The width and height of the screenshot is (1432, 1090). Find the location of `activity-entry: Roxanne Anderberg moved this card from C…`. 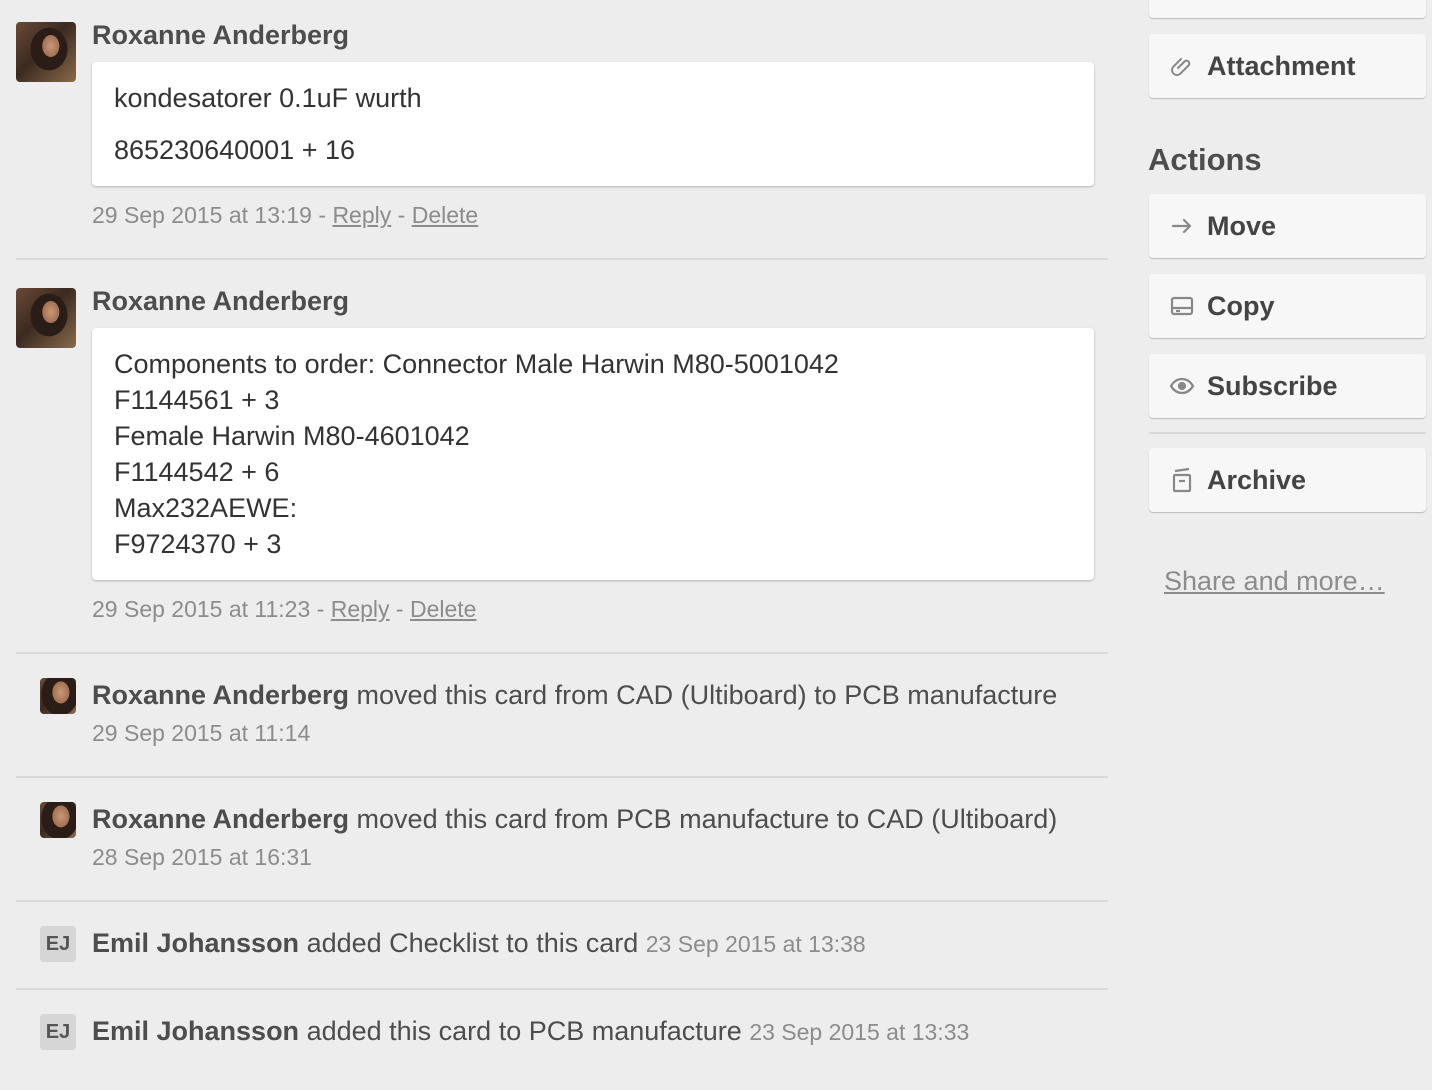

activity-entry: Roxanne Anderberg moved this card from C… is located at coordinates (574, 695).